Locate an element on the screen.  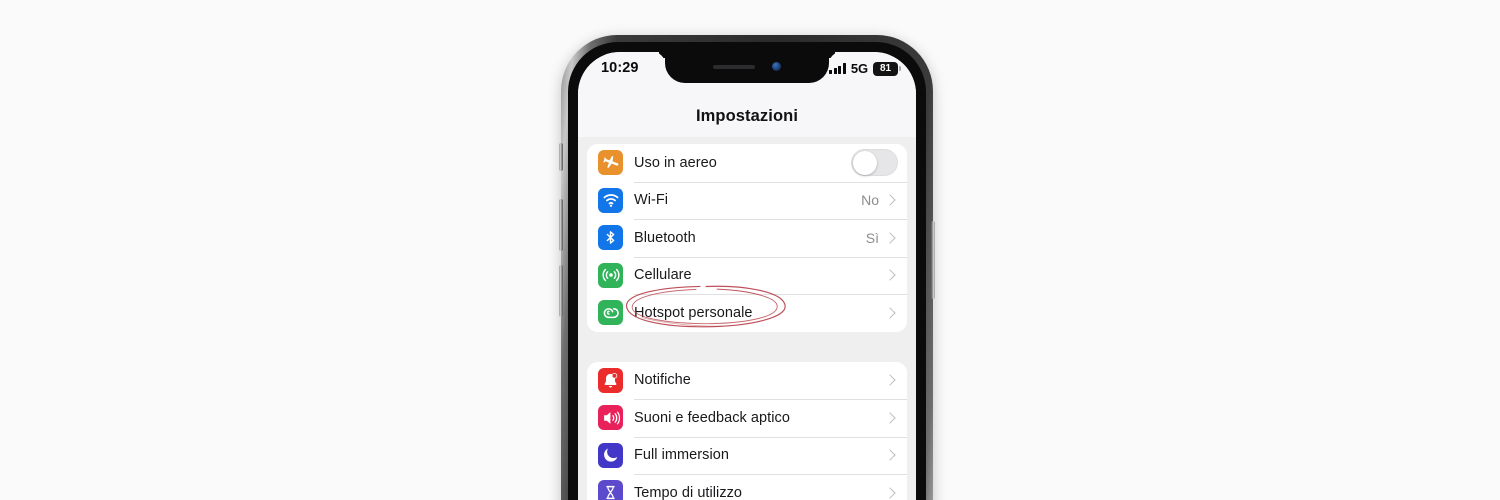
settings-row: Suoni e feedback aptico is located at coordinates (747, 418).